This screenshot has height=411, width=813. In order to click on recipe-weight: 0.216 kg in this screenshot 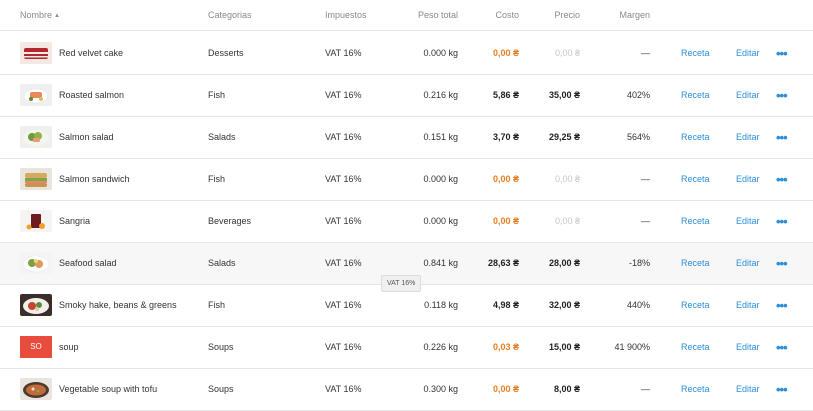, I will do `click(440, 95)`.